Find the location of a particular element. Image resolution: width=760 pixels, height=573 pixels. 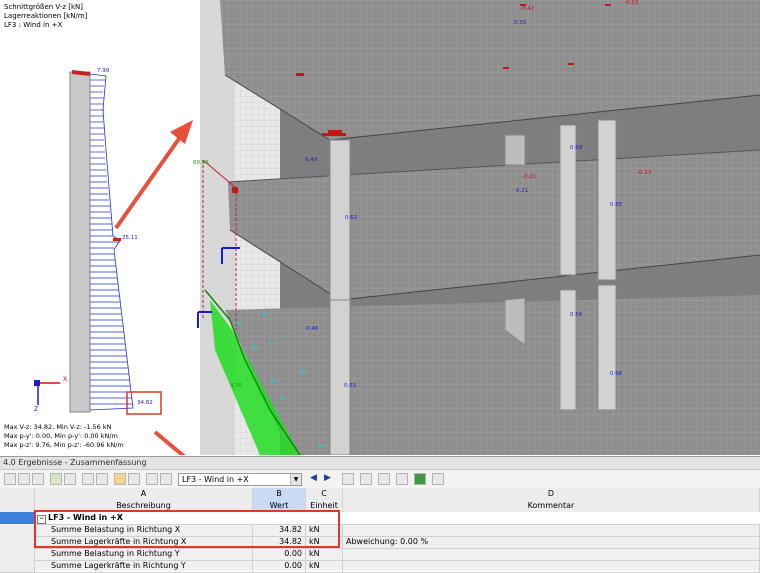

arrow-left-icon is located at coordinates (88, 479).